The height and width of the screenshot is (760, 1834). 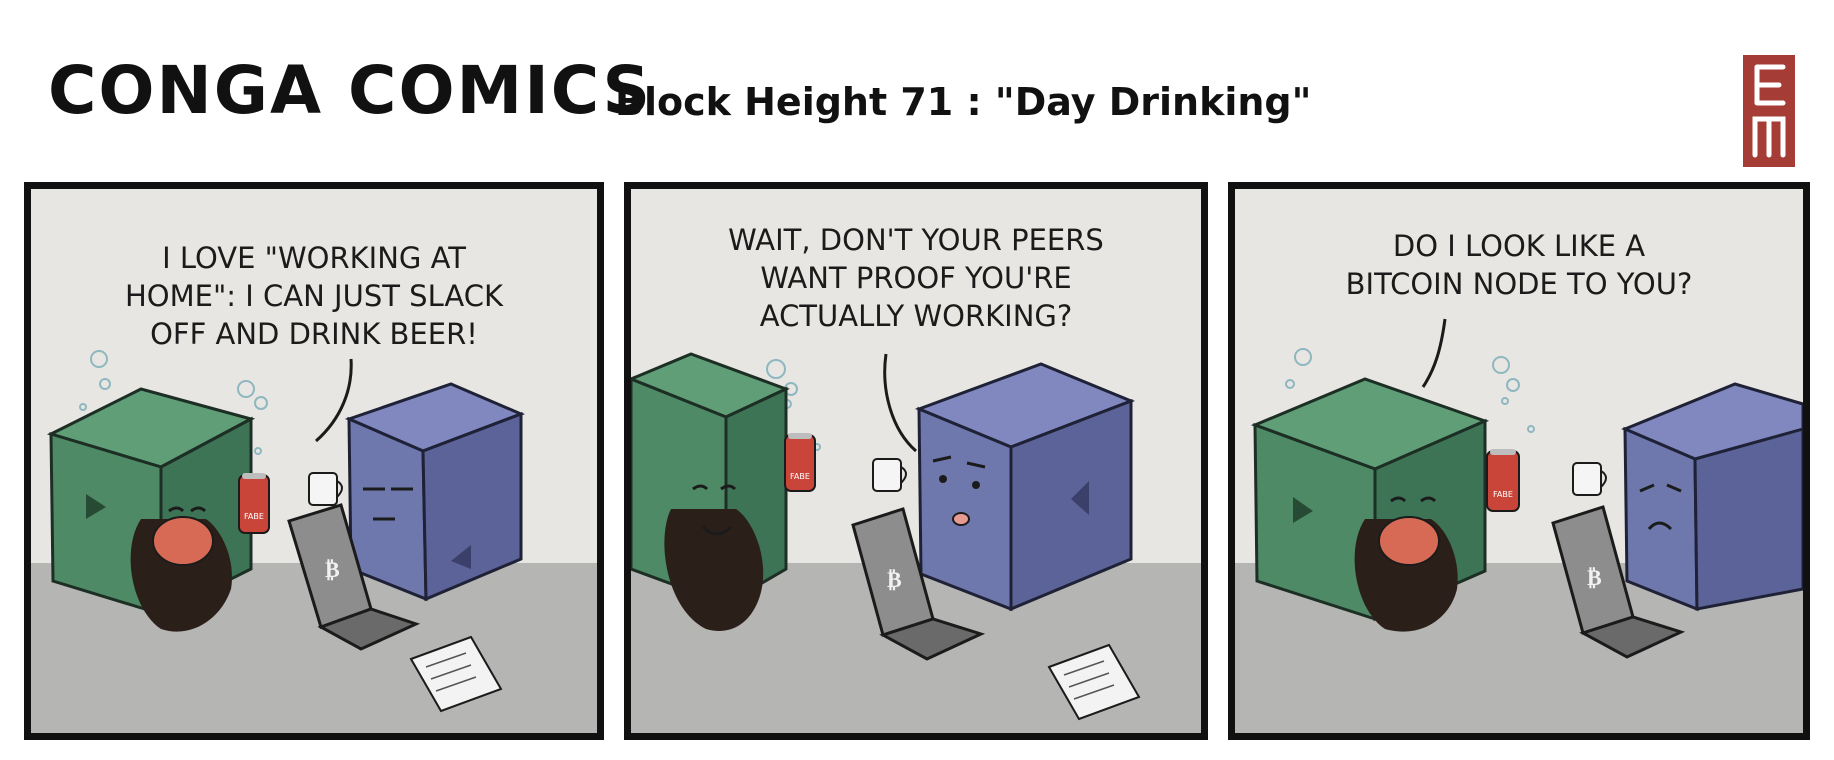 What do you see at coordinates (350, 90) in the screenshot?
I see `comic-title: CONGA COMICS` at bounding box center [350, 90].